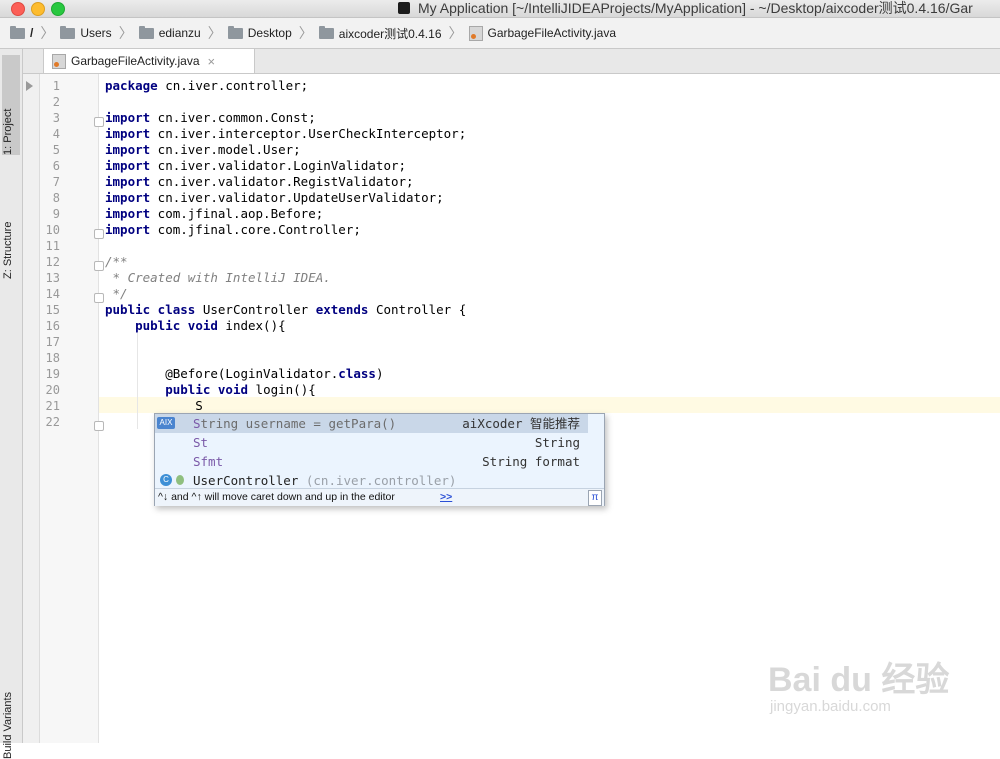 The width and height of the screenshot is (1000, 759). Describe the element at coordinates (214, 214) in the screenshot. I see `code-line: import com.jfinal.aop.Before;` at that location.